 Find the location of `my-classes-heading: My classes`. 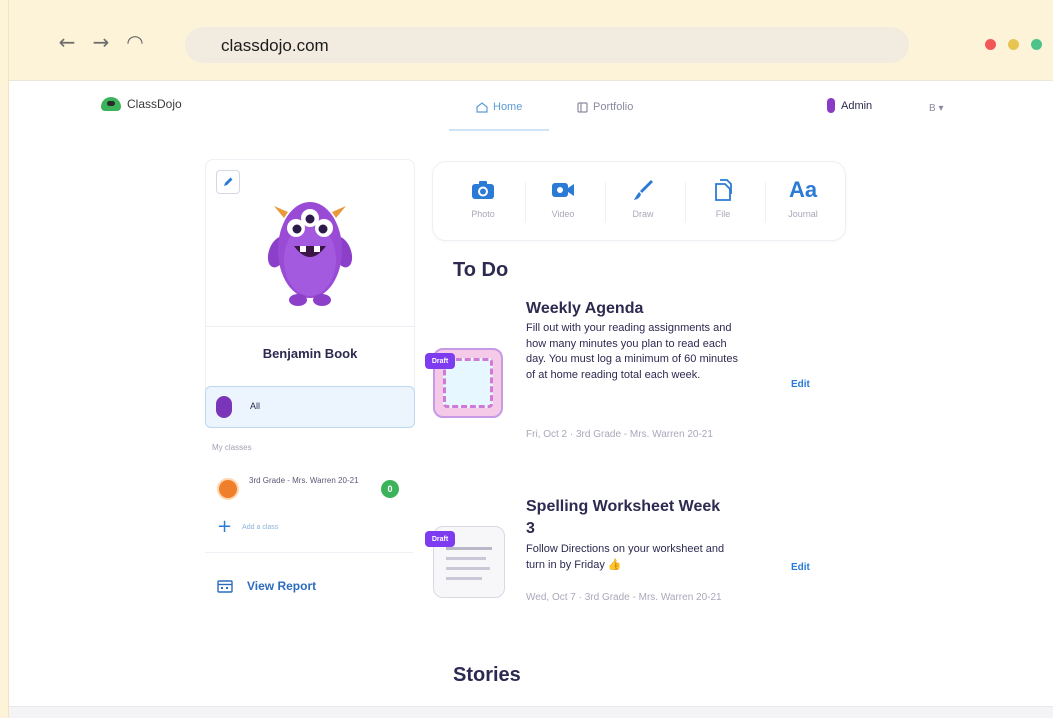

my-classes-heading: My classes is located at coordinates (232, 447).